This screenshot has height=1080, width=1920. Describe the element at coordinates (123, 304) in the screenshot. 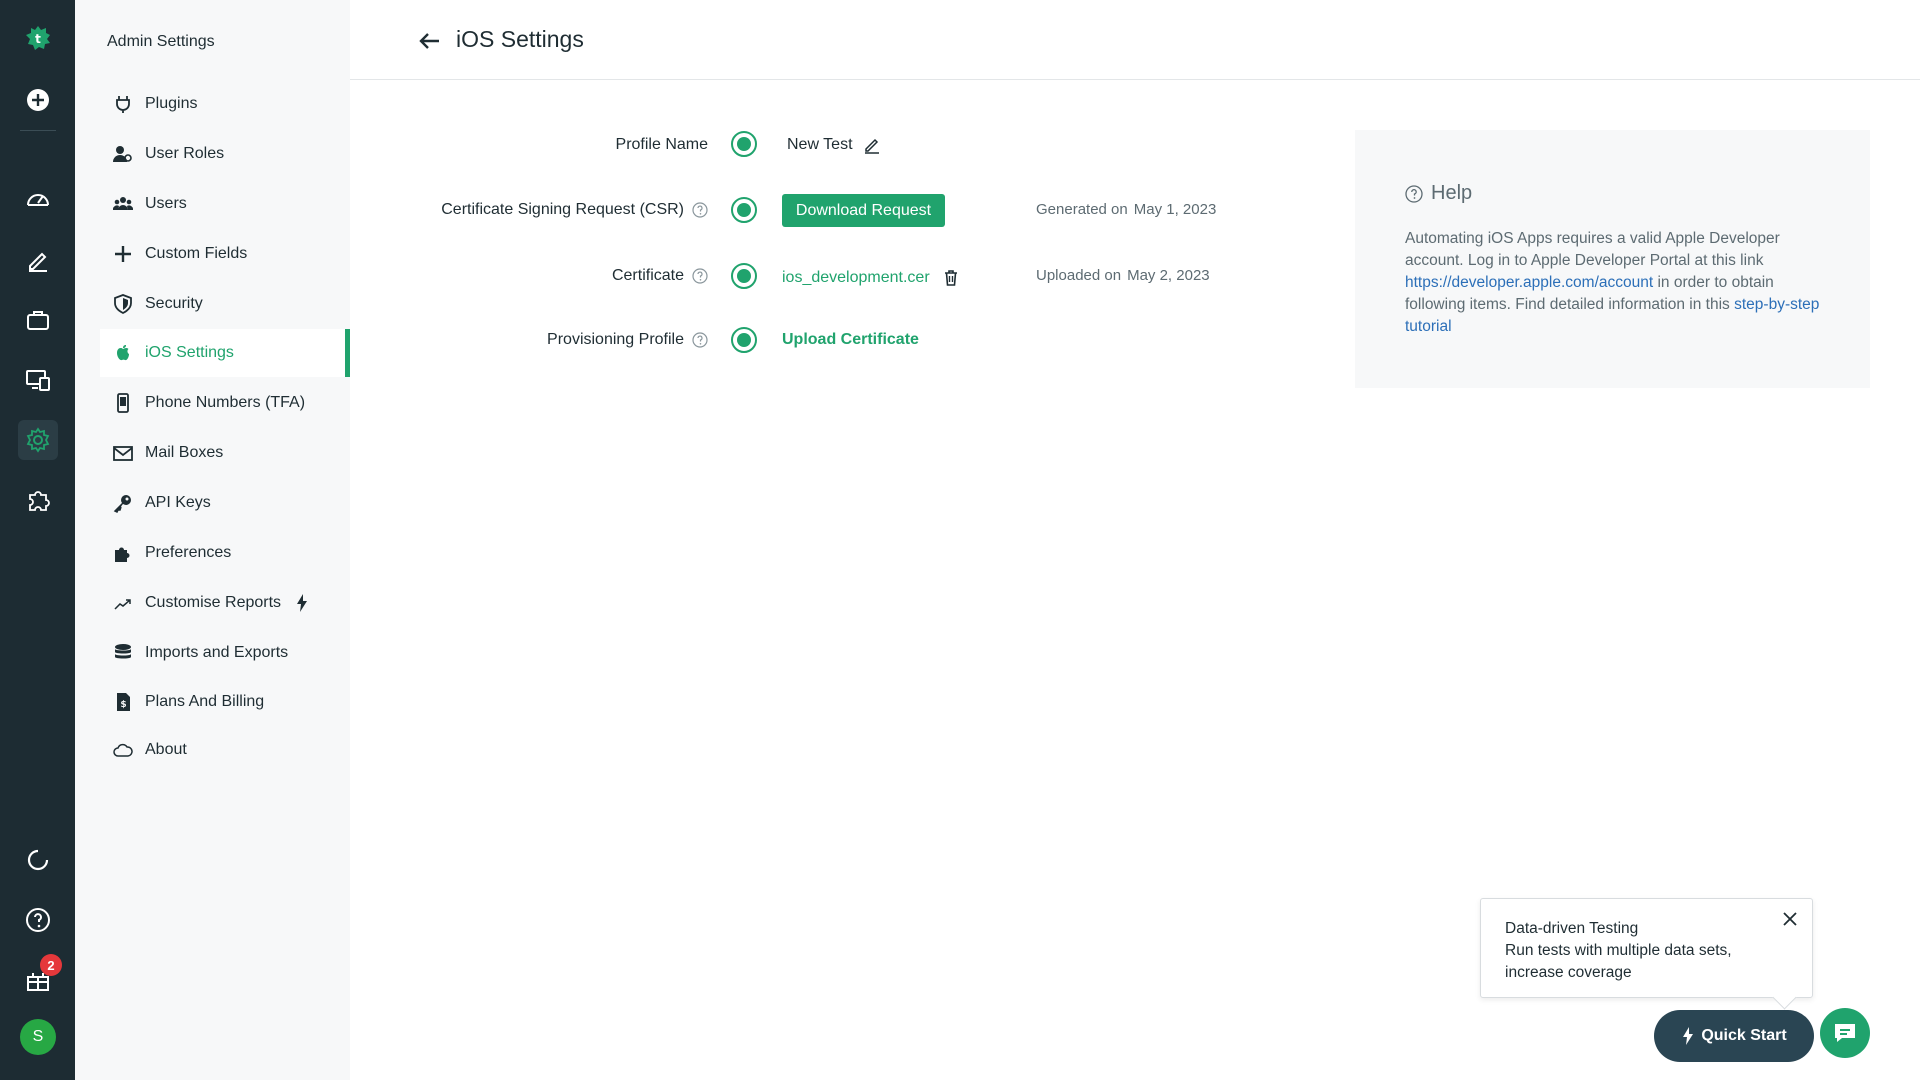

I see `shield-icon` at that location.